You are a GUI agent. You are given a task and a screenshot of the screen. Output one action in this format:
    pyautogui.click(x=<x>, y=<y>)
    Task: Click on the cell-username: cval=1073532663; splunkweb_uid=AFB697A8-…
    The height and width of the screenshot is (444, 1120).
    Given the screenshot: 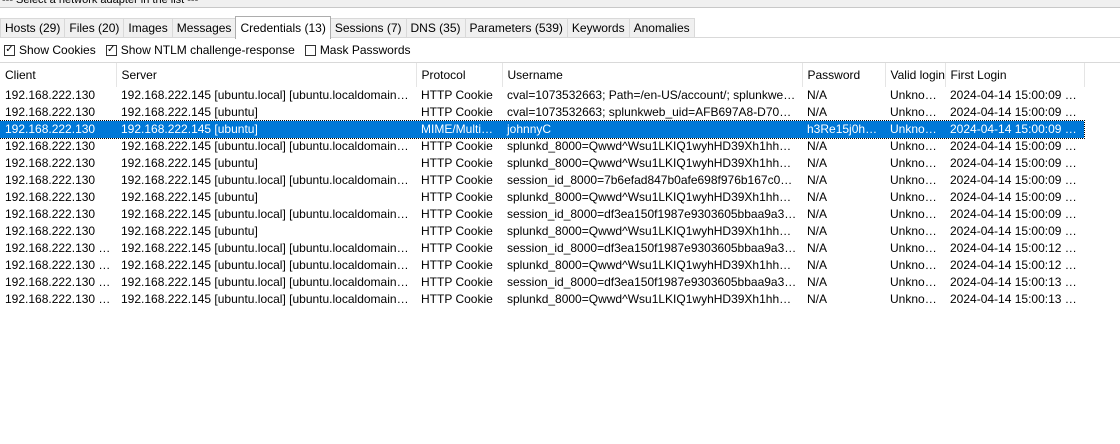 What is the action you would take?
    pyautogui.click(x=654, y=112)
    